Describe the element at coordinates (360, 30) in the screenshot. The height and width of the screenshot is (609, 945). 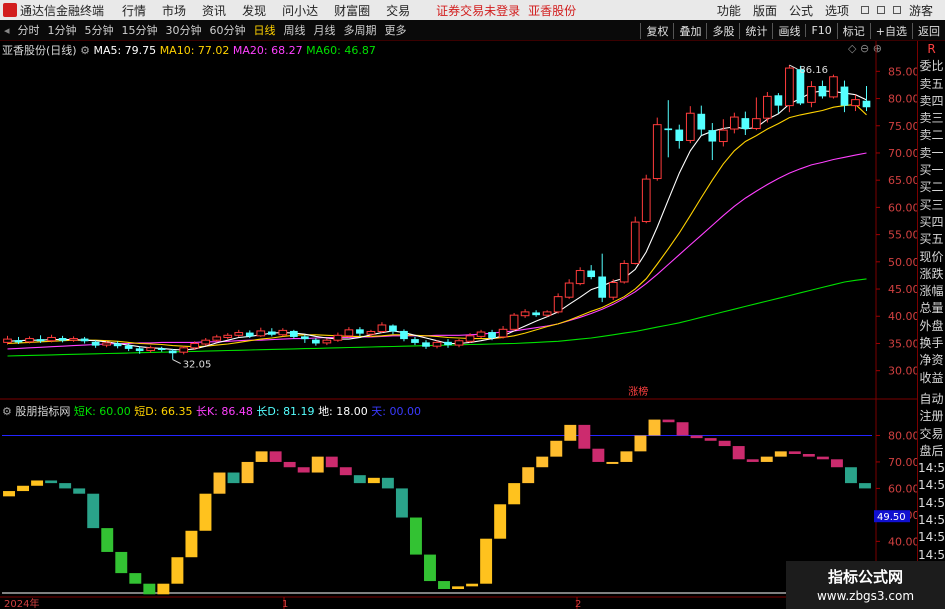
I see `period-multi: 多周期` at that location.